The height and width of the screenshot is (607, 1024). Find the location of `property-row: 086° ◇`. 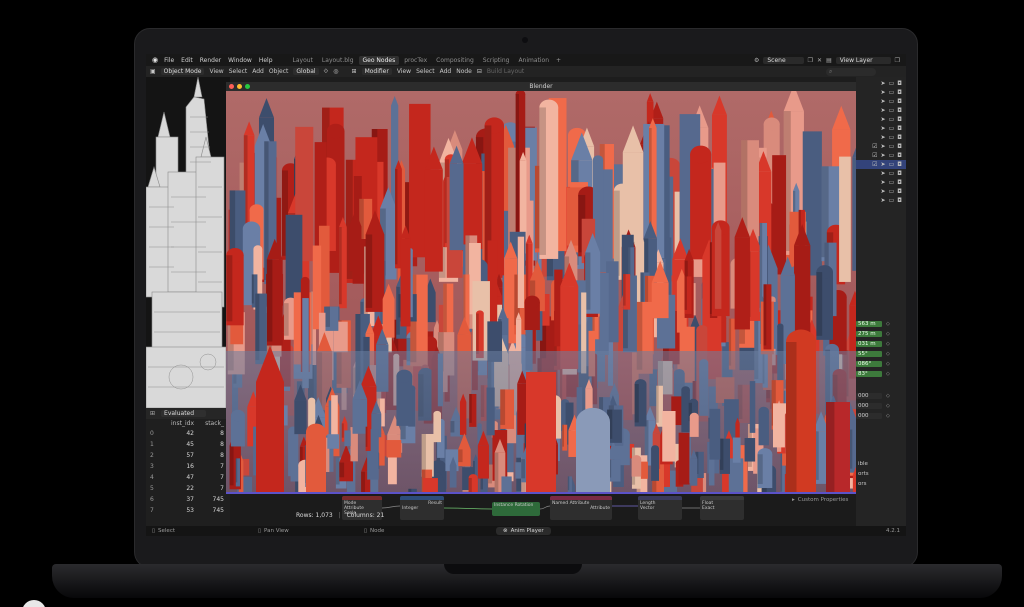

property-row: 086° ◇ is located at coordinates (881, 363).